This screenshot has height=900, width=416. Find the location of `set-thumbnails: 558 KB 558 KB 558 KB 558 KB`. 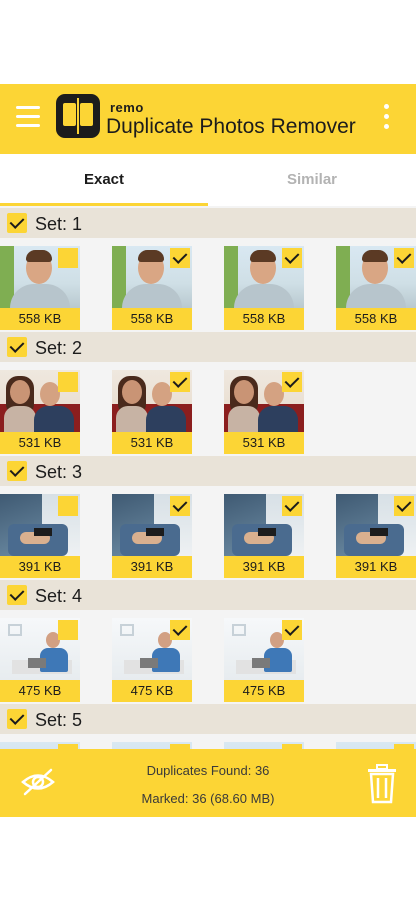

set-thumbnails: 558 KB 558 KB 558 KB 558 KB is located at coordinates (208, 288).